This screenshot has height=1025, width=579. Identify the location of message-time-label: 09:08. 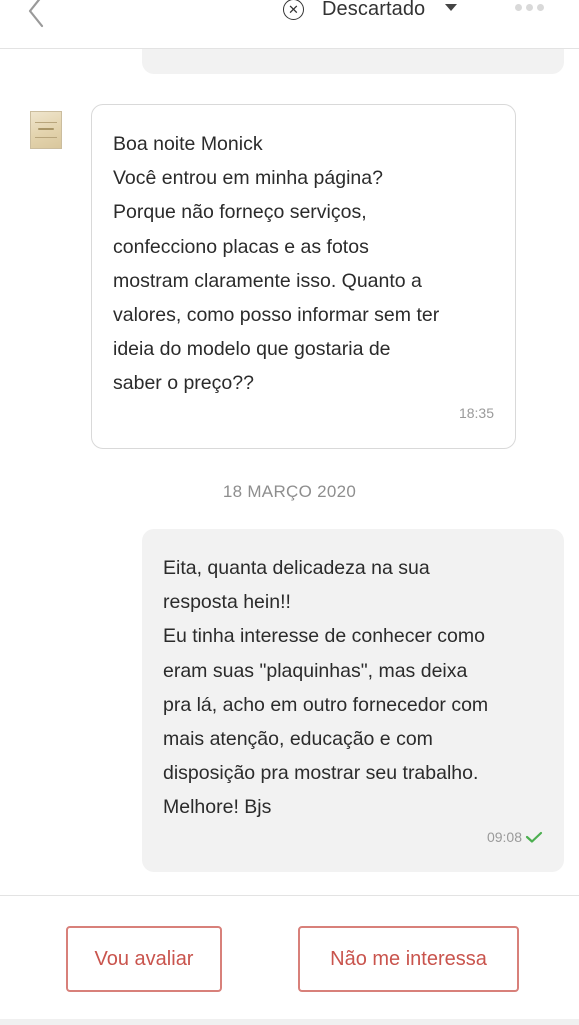
(504, 837).